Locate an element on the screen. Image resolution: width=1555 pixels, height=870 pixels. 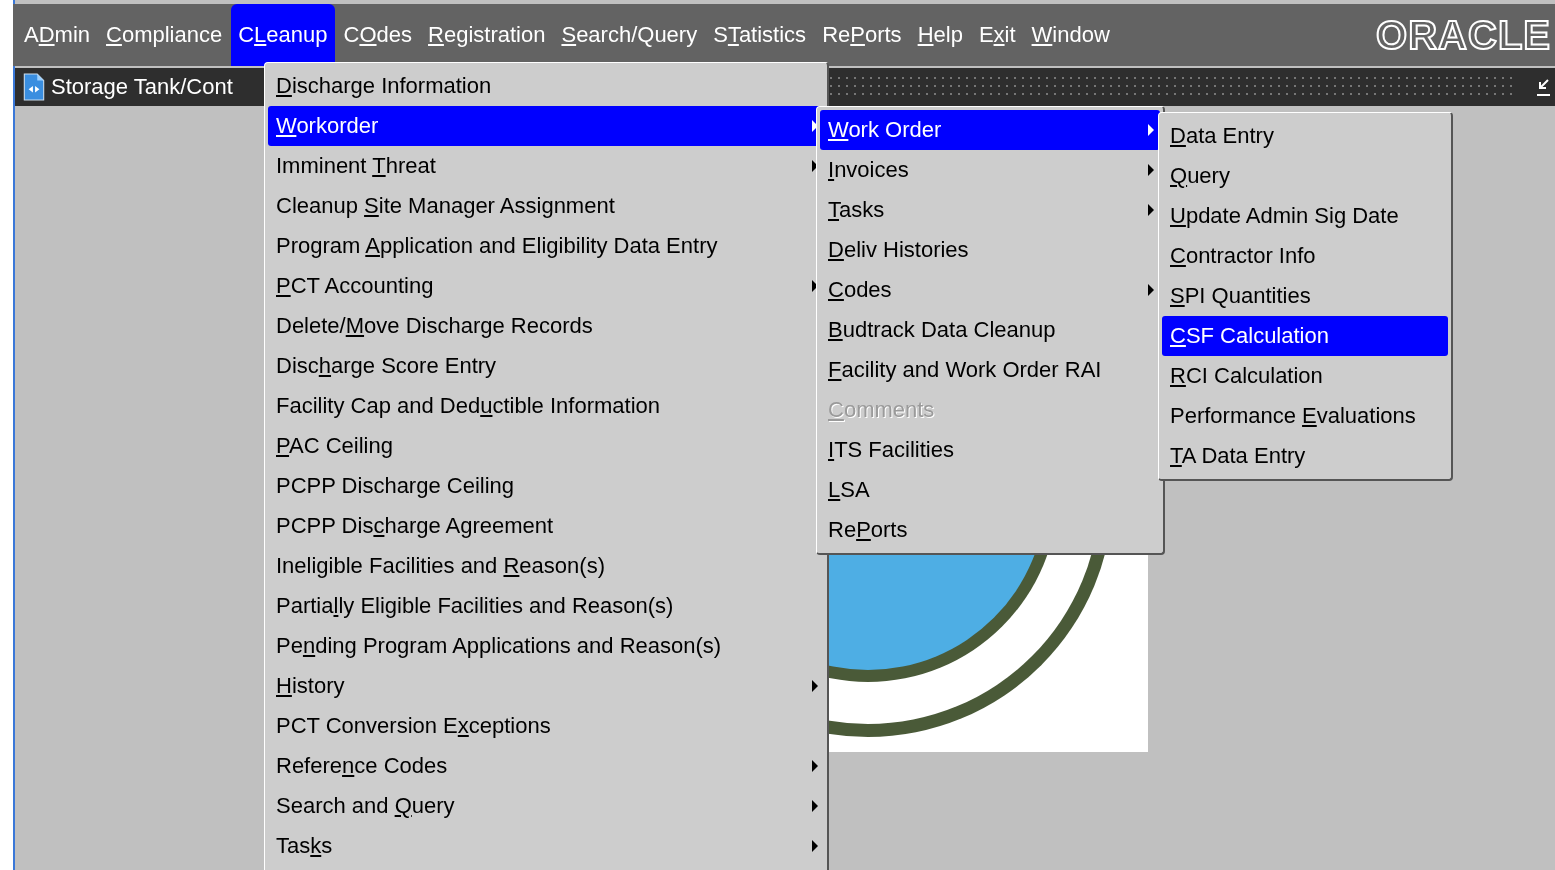
menu-item: PCT Conversion Exceptions is located at coordinates (546, 726).